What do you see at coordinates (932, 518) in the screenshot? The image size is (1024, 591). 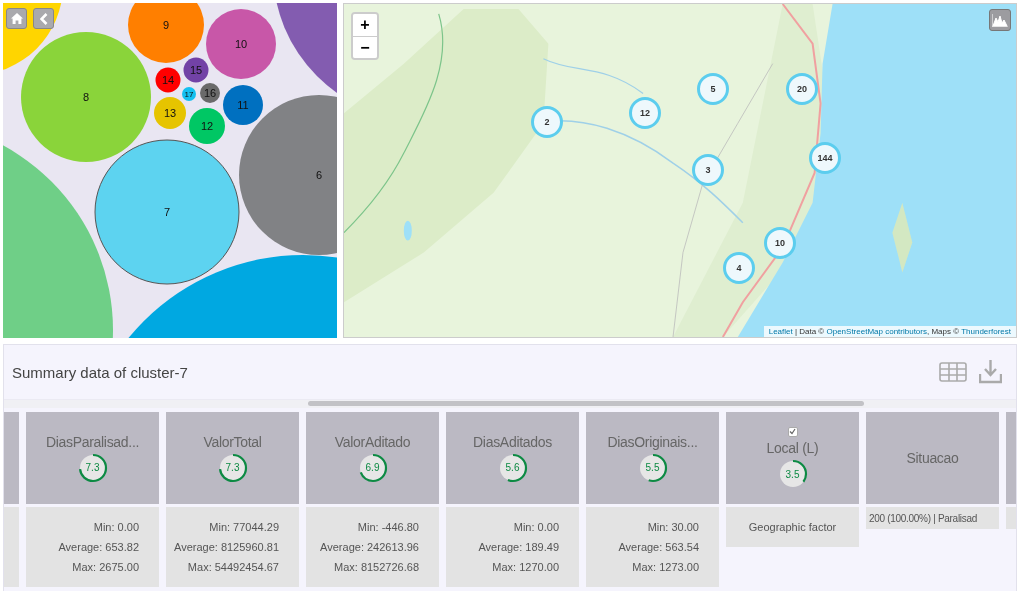 I see `category-cell: 200 (100.00%) | Paralisad` at bounding box center [932, 518].